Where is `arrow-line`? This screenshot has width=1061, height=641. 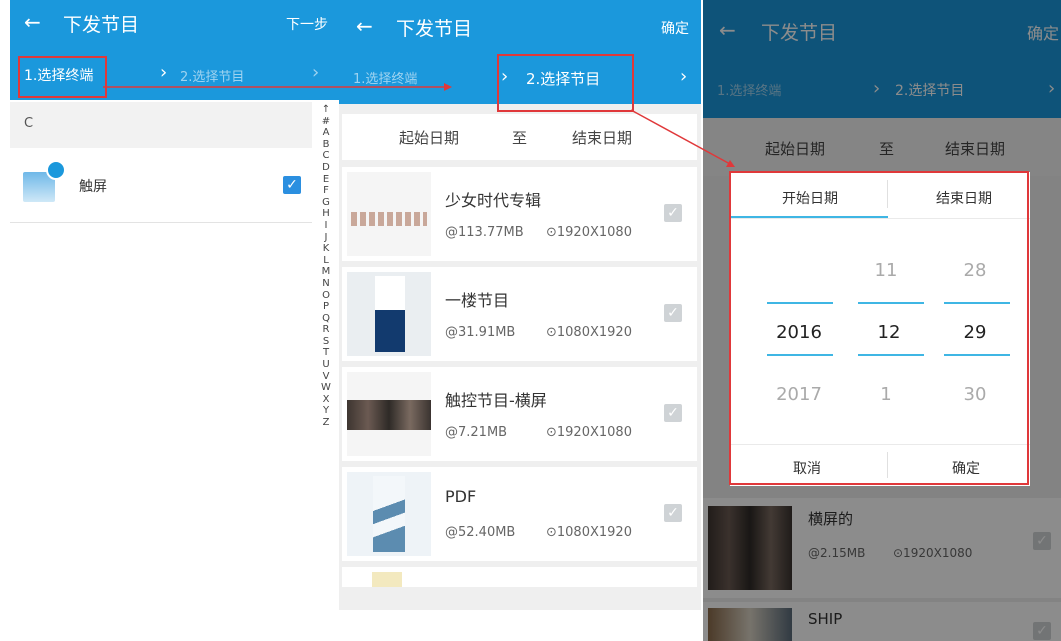 arrow-line is located at coordinates (680, 137).